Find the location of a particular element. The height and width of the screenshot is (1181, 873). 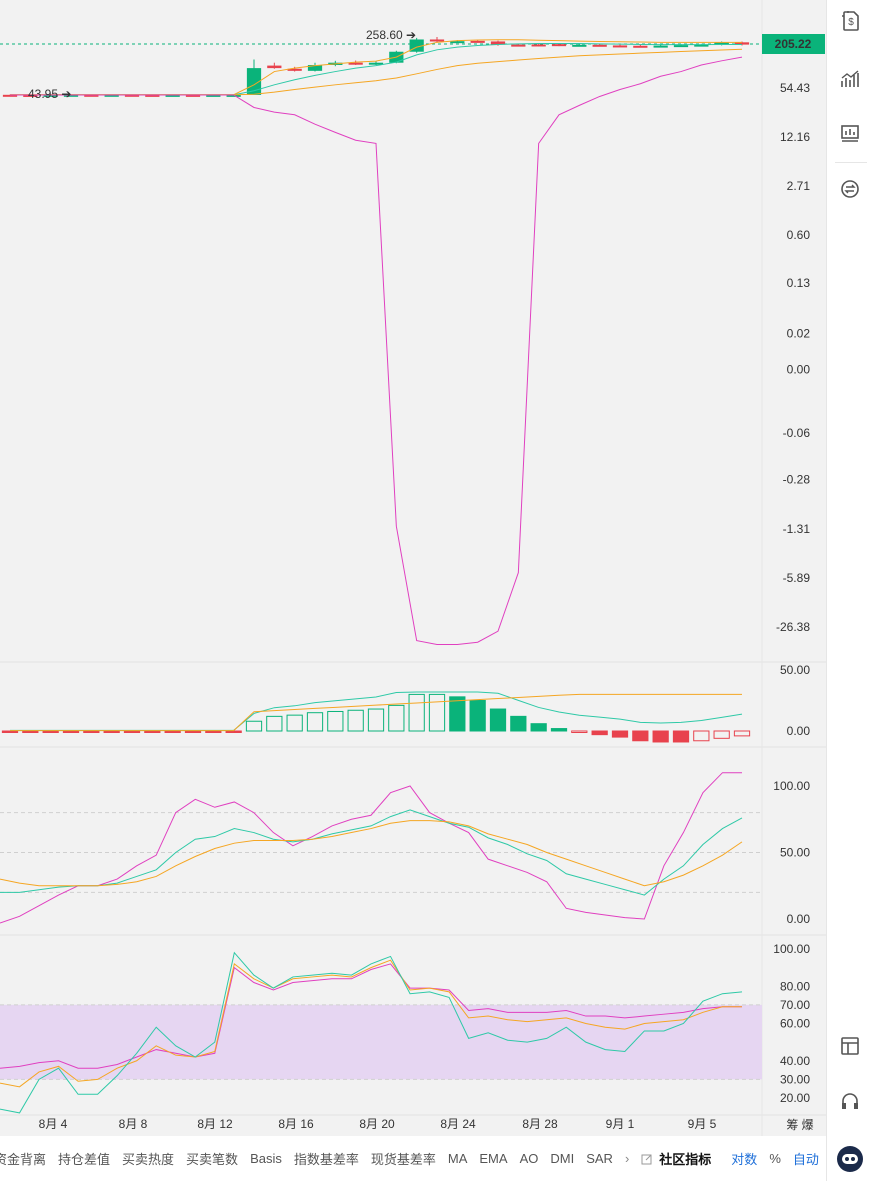

macd-dea-line is located at coordinates (376, 712).